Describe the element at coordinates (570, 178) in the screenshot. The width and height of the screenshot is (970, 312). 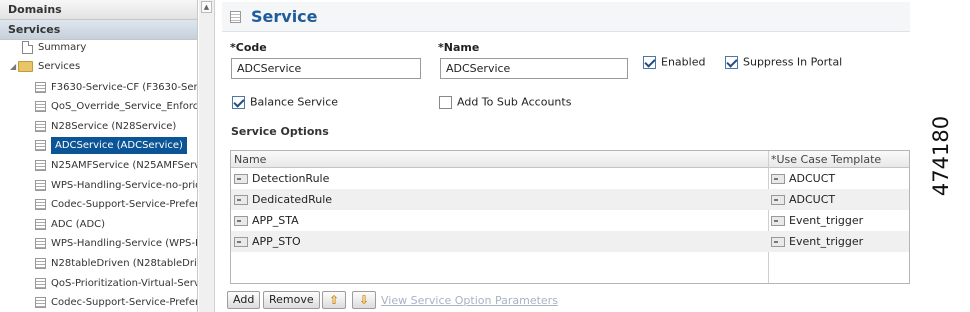
I see `table-row: DetectionRule ADCUCT` at that location.